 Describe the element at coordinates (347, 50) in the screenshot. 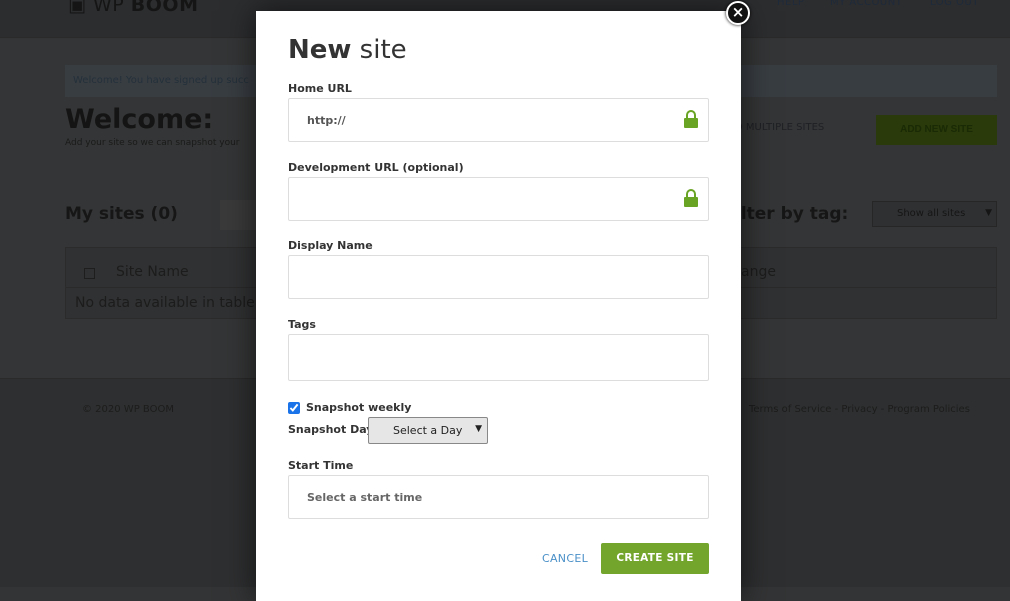

I see `modal-title: New site` at that location.